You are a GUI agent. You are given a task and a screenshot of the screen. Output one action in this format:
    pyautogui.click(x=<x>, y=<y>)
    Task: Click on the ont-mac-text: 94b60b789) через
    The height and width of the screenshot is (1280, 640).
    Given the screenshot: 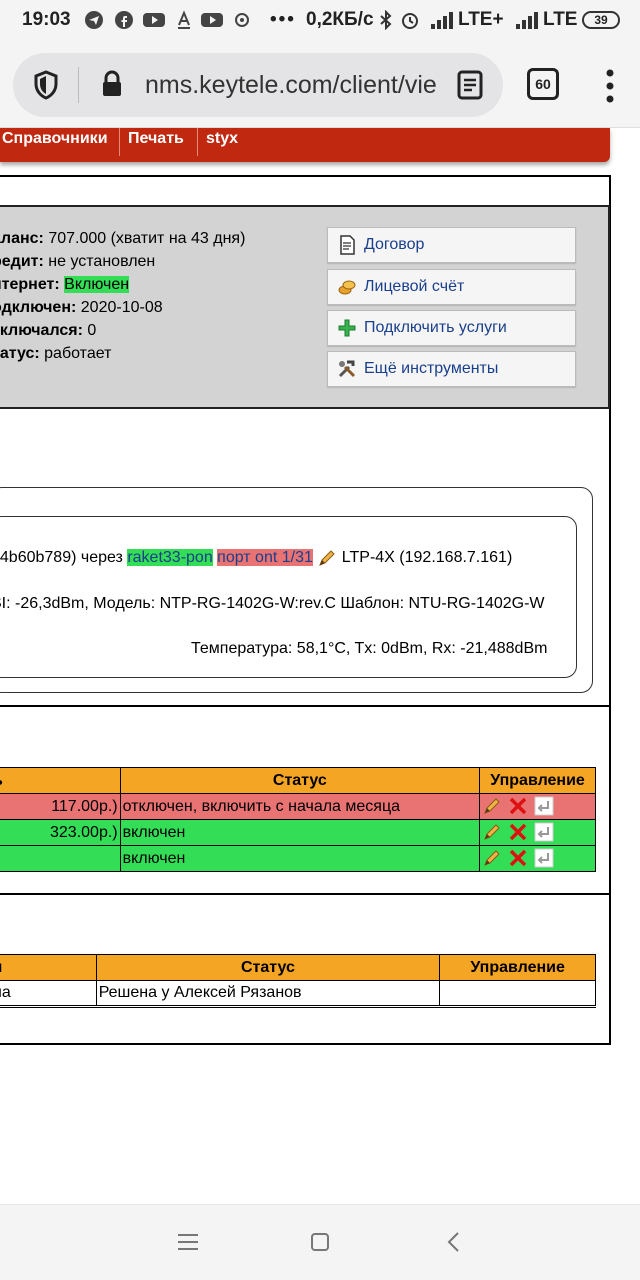 What is the action you would take?
    pyautogui.click(x=61, y=557)
    